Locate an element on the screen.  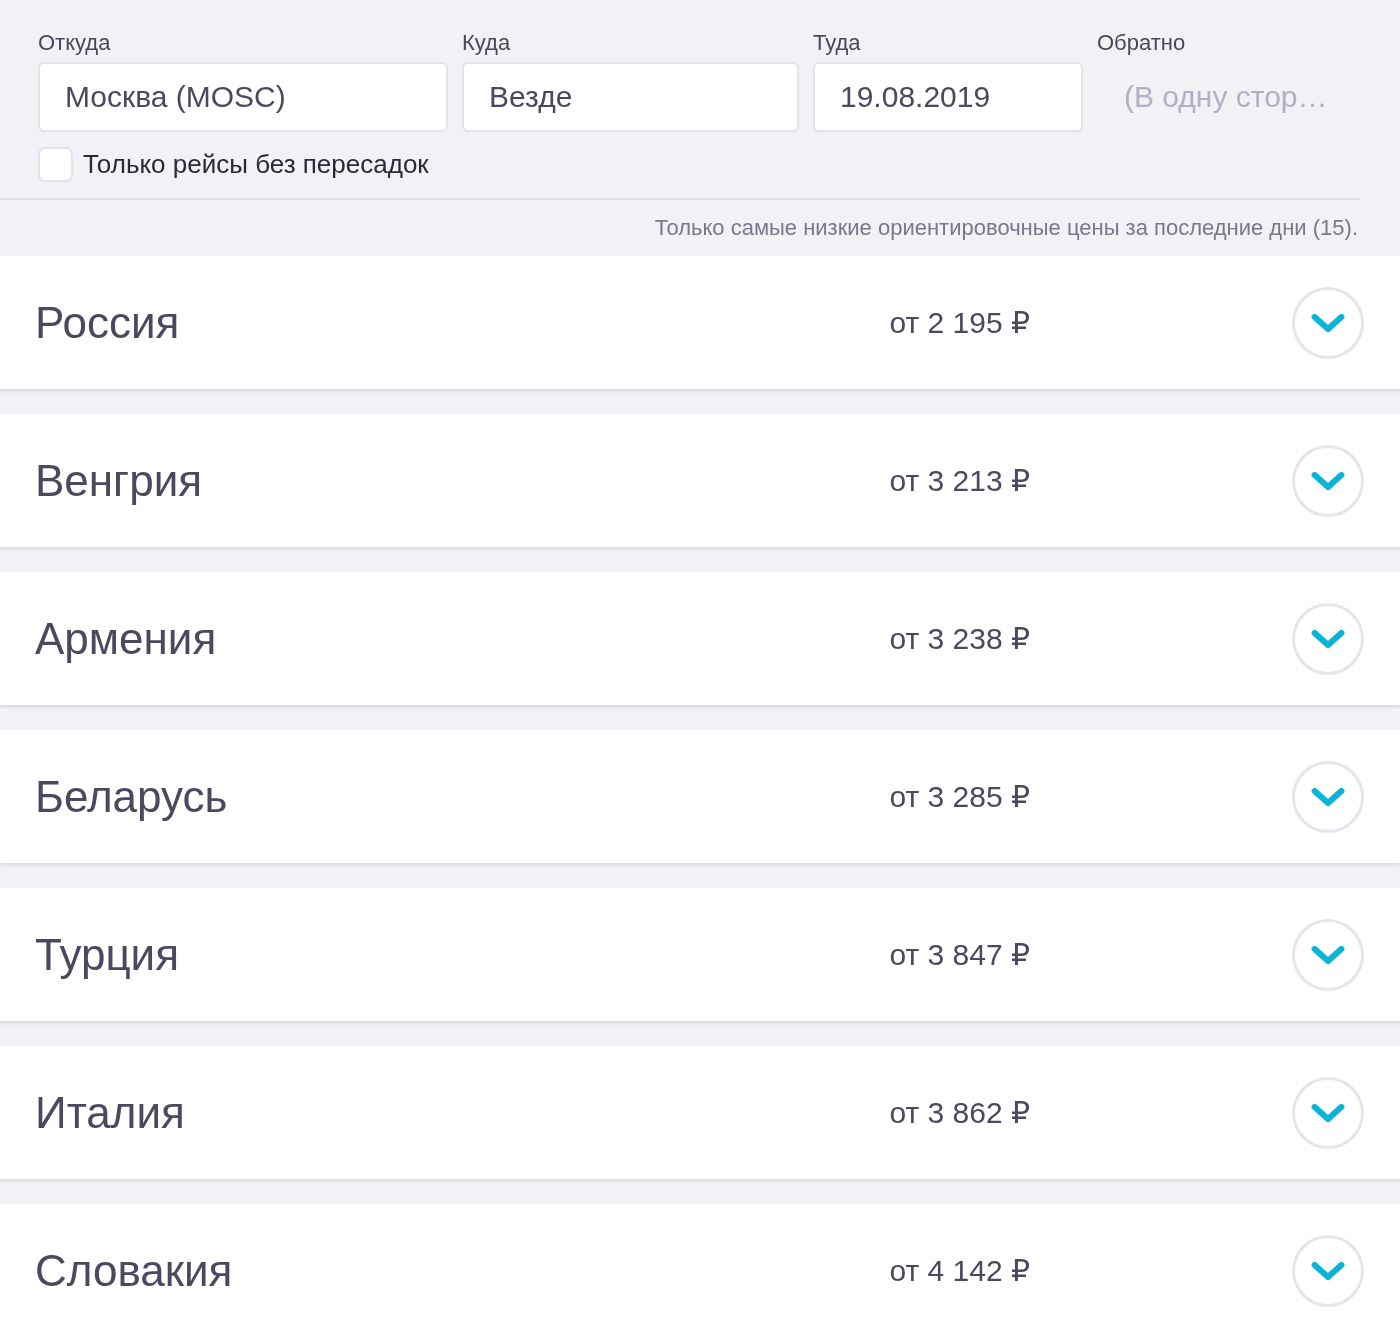
country-name: Словакия is located at coordinates (134, 1270).